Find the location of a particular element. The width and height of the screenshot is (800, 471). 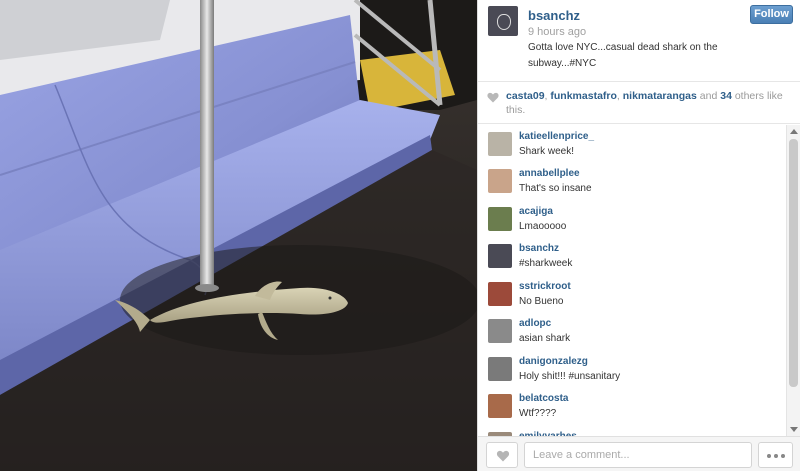

like-button is located at coordinates (502, 455).